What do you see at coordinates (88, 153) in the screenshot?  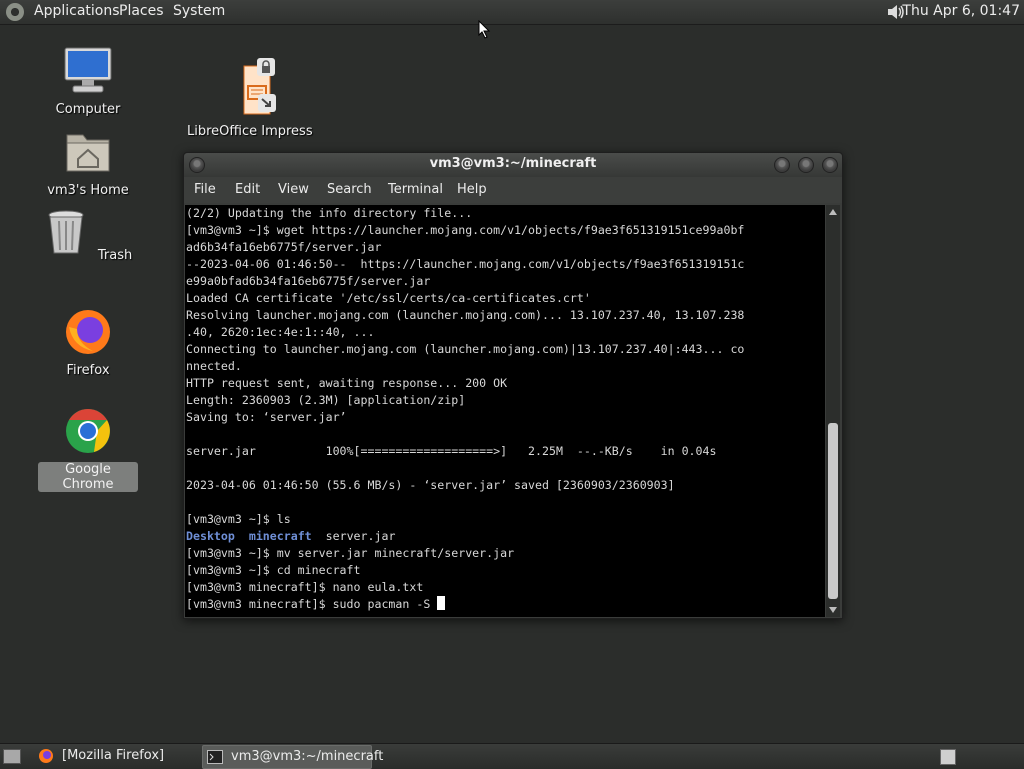 I see `home-folder-icon` at bounding box center [88, 153].